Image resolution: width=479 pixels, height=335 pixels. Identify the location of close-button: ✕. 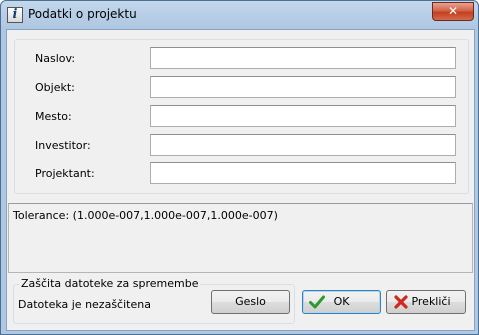
(453, 11).